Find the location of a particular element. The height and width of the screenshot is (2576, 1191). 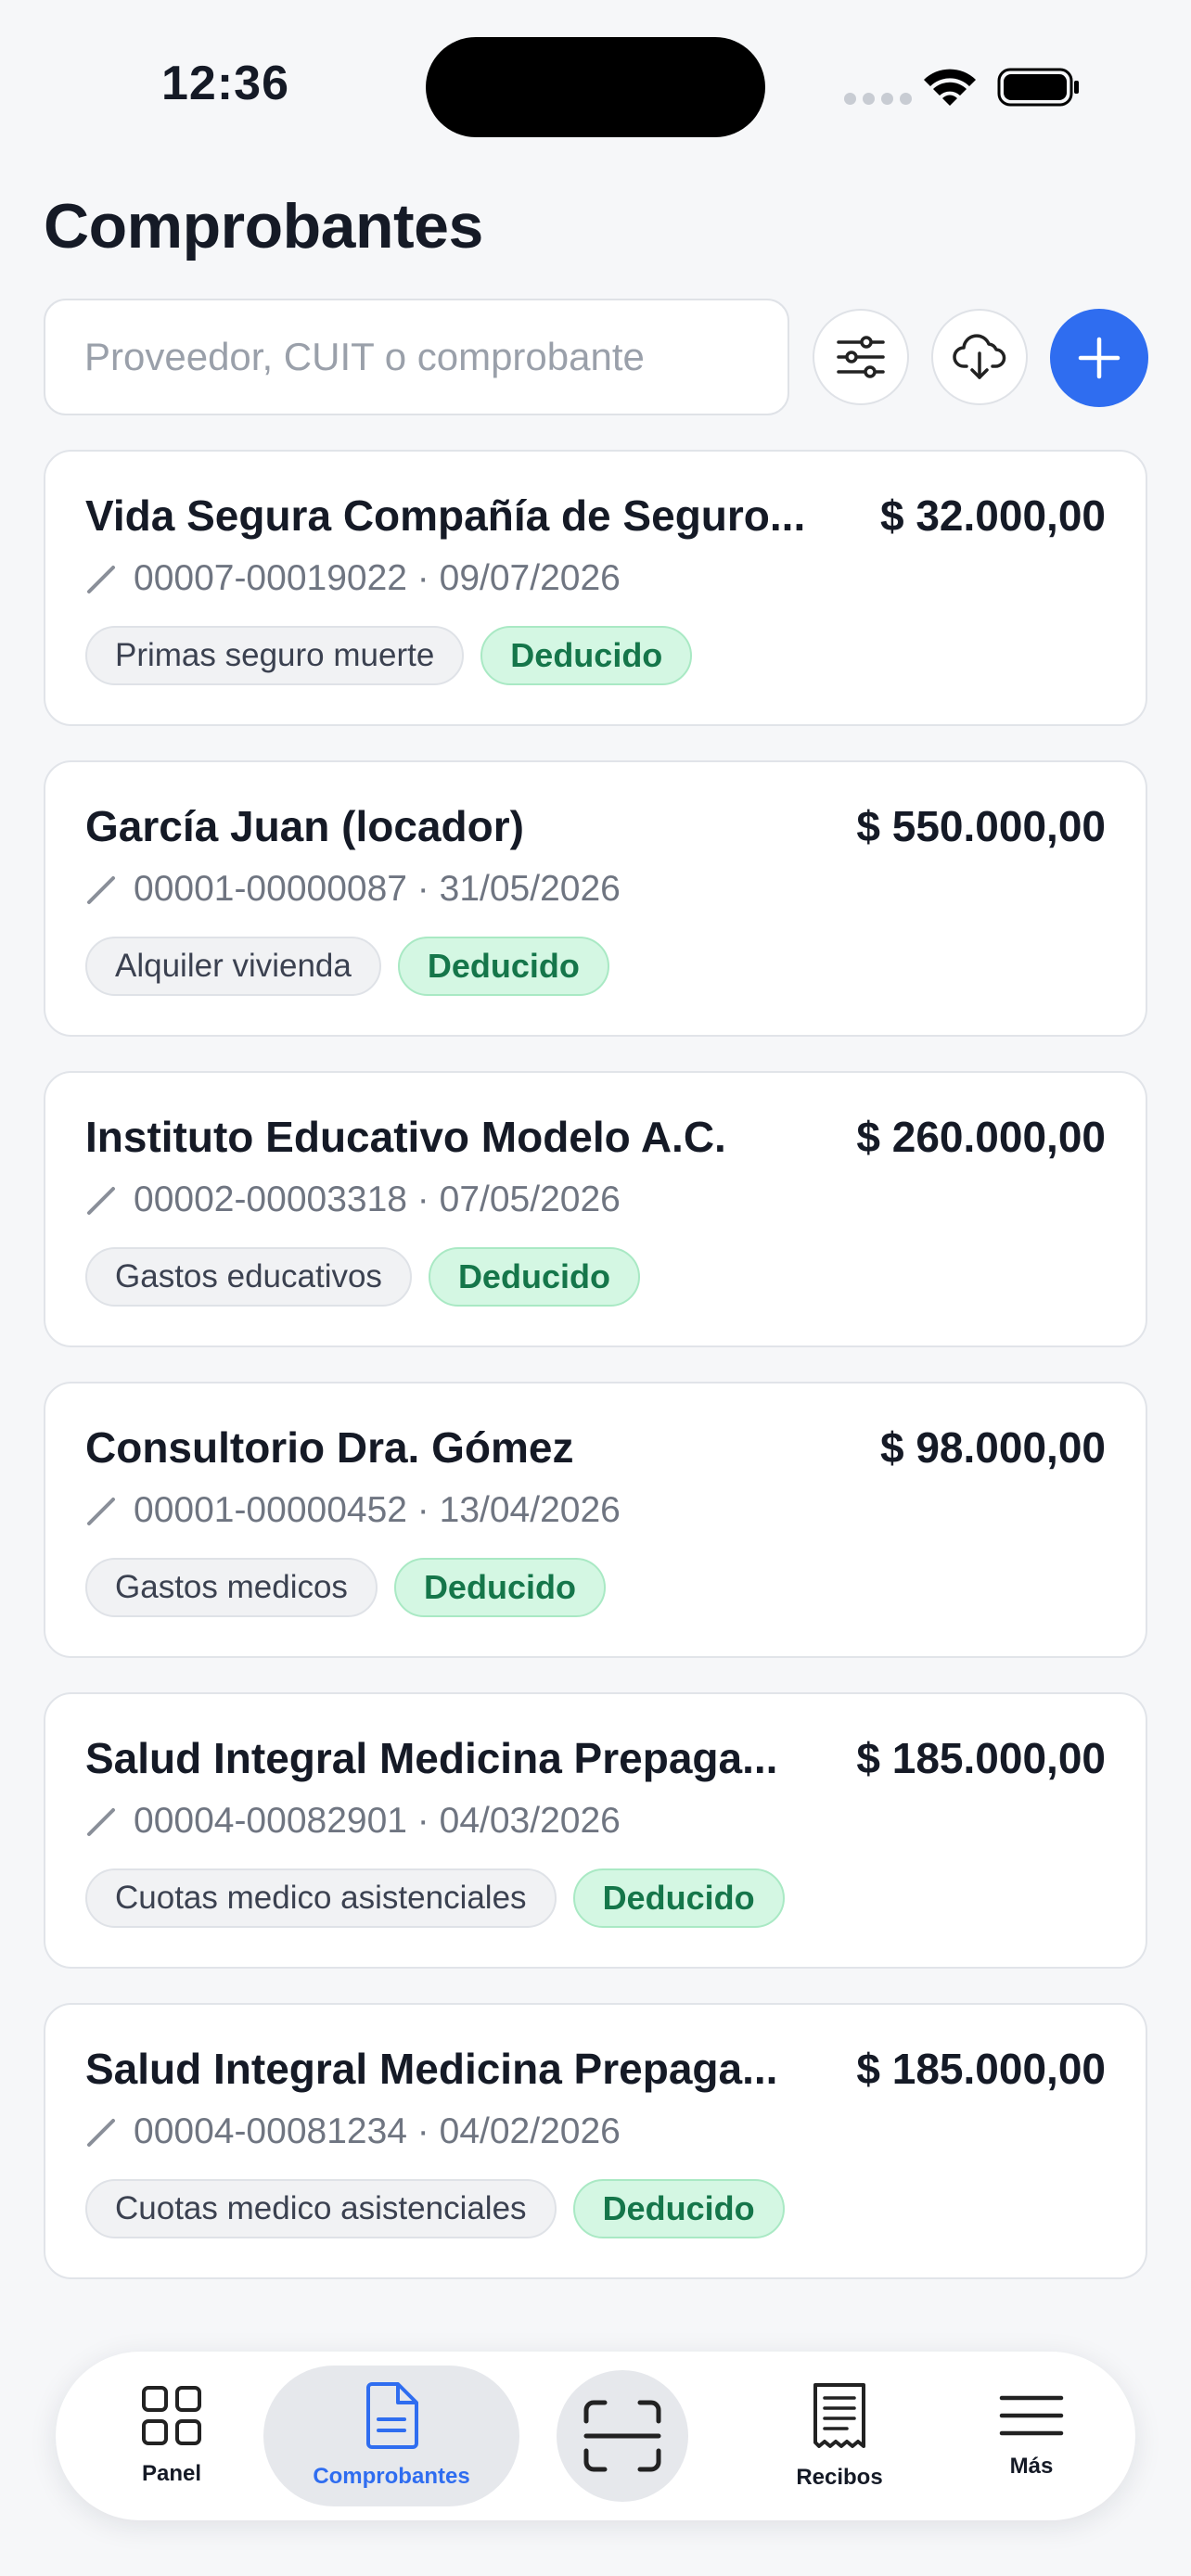

filter-button is located at coordinates (861, 357).